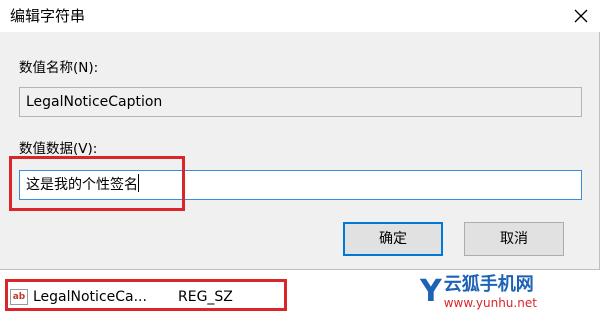 Image resolution: width=600 pixels, height=324 pixels. I want to click on value-name-label: 数值名称(N):, so click(59, 68).